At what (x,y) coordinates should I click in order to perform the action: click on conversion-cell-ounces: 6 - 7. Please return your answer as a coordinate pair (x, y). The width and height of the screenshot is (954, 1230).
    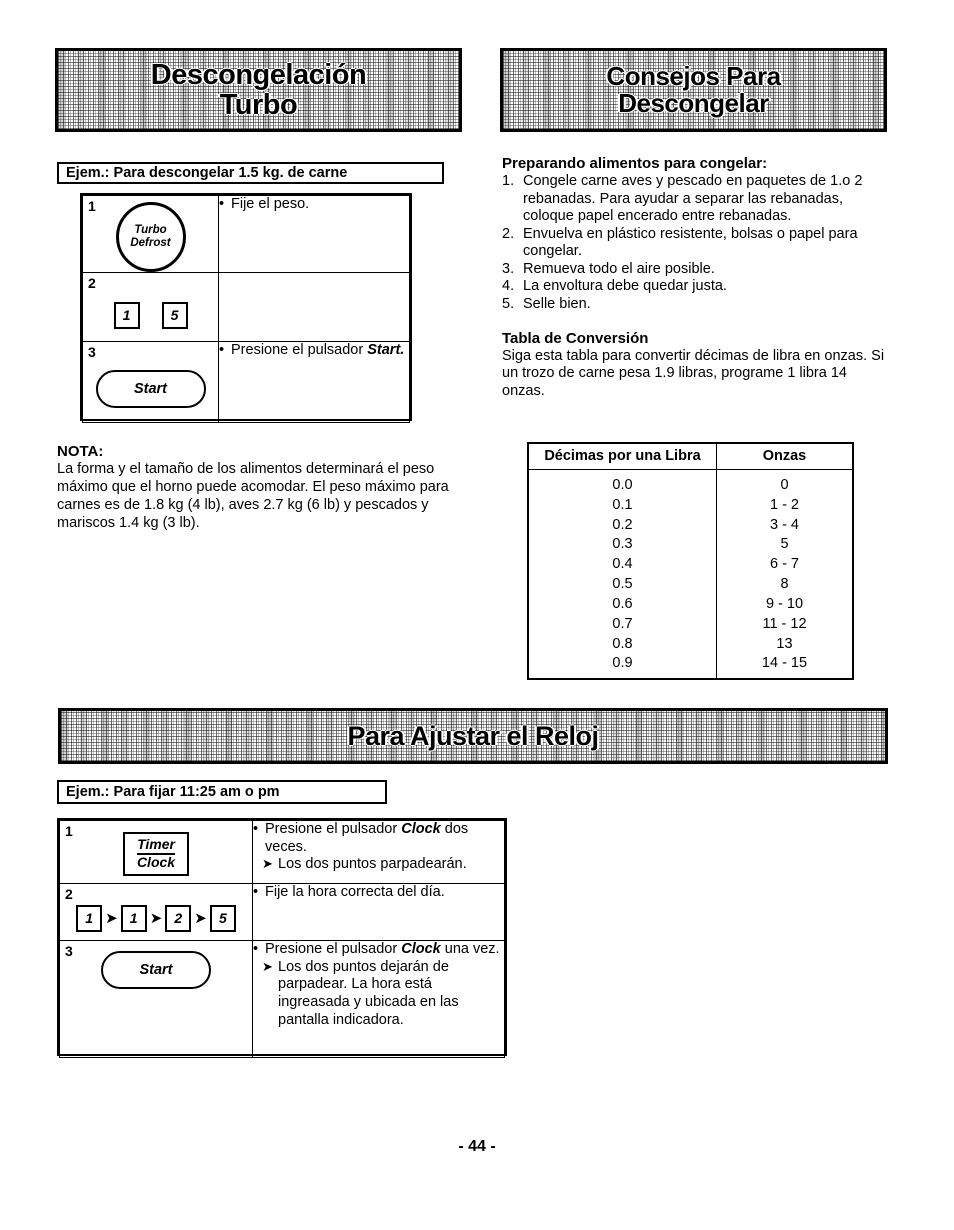
    Looking at the image, I should click on (784, 564).